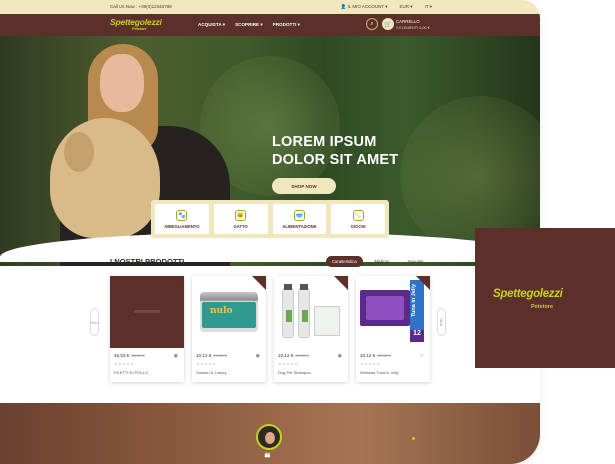 The image size is (615, 464). Describe the element at coordinates (417, 336) in the screenshot. I see `pack-count: 12` at that location.